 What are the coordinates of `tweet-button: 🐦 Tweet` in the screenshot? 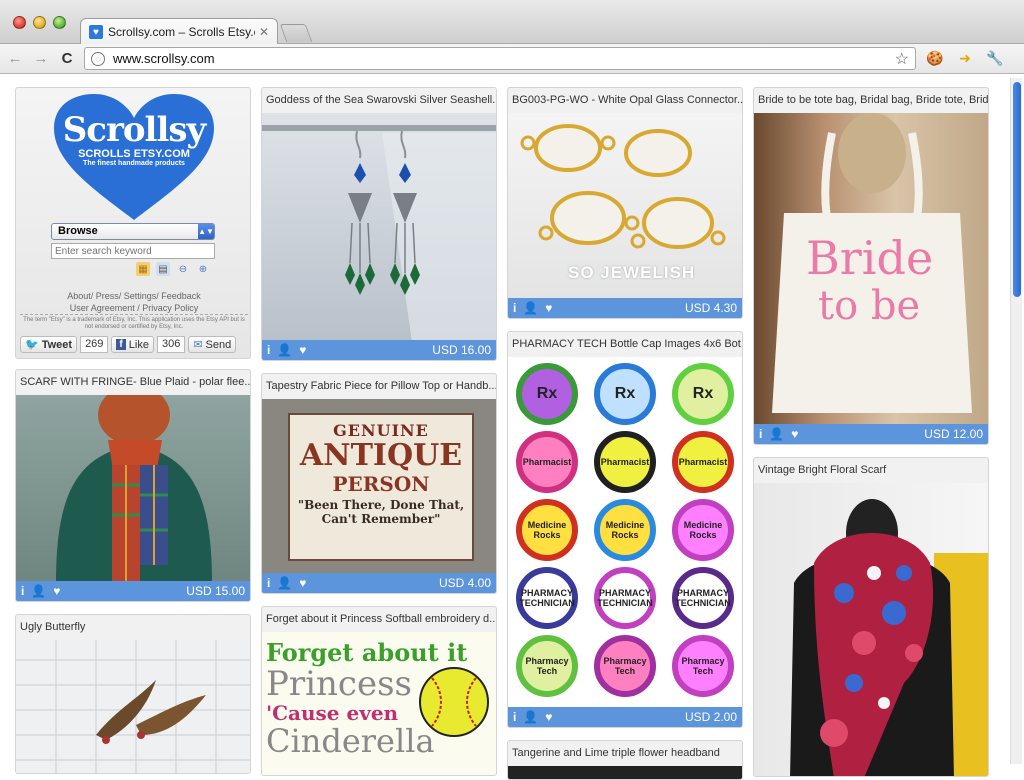 It's located at (49, 344).